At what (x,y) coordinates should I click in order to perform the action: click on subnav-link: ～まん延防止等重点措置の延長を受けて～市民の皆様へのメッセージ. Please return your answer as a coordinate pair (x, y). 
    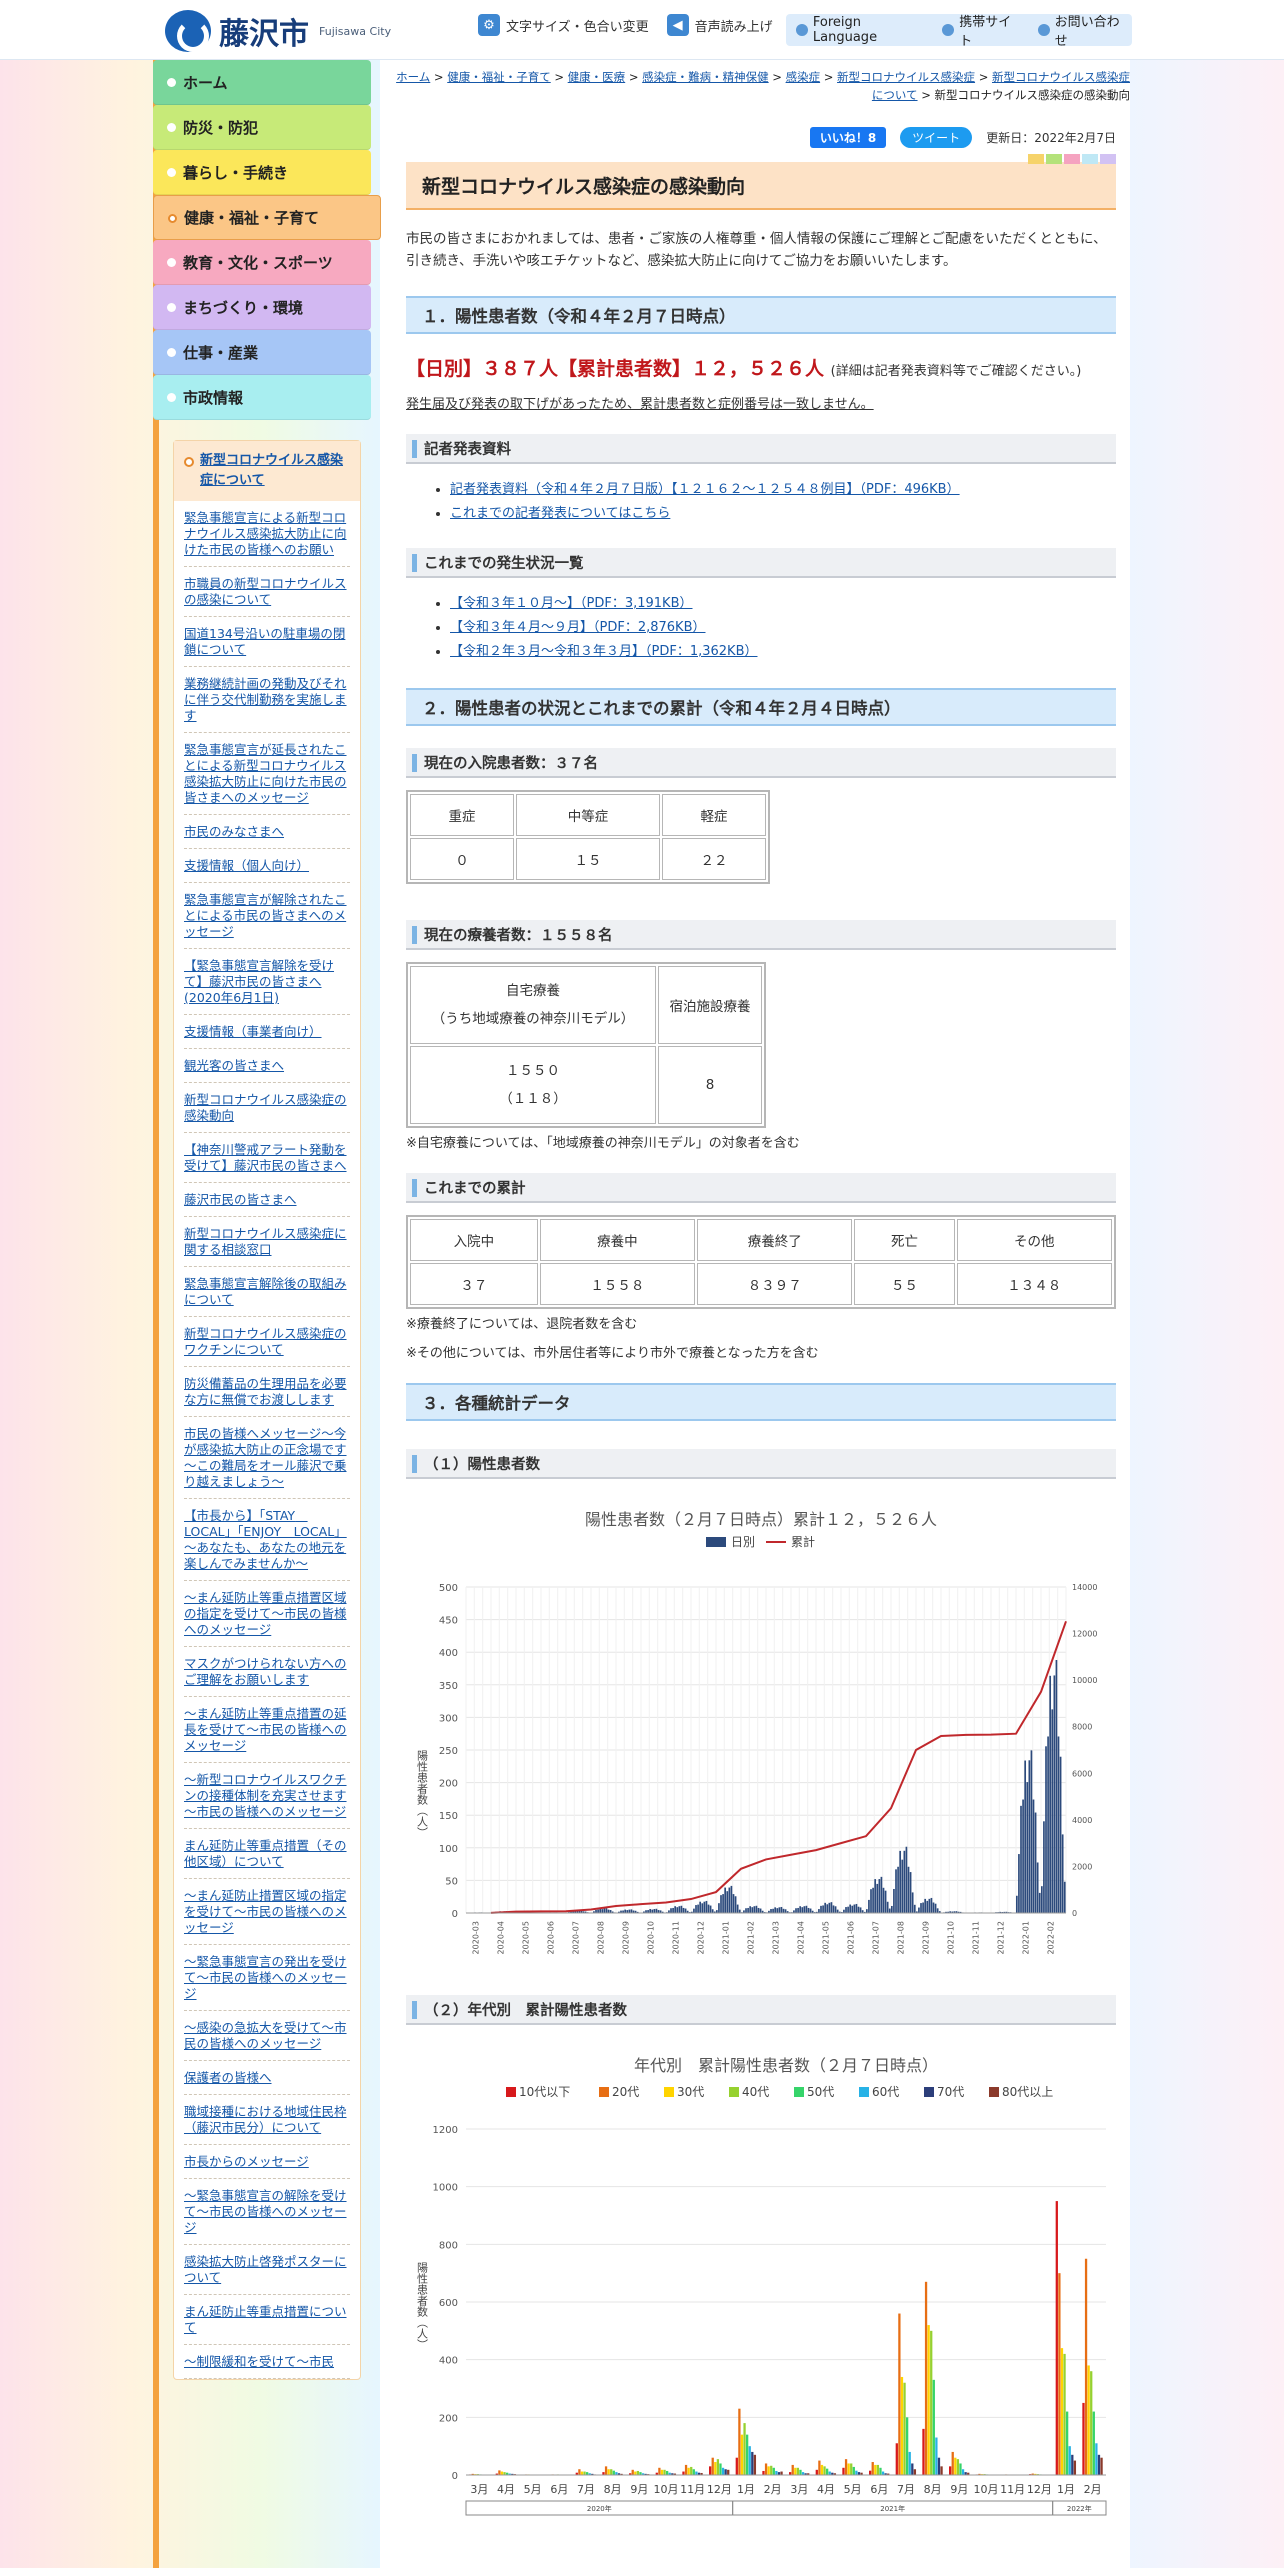
    Looking at the image, I should click on (267, 1730).